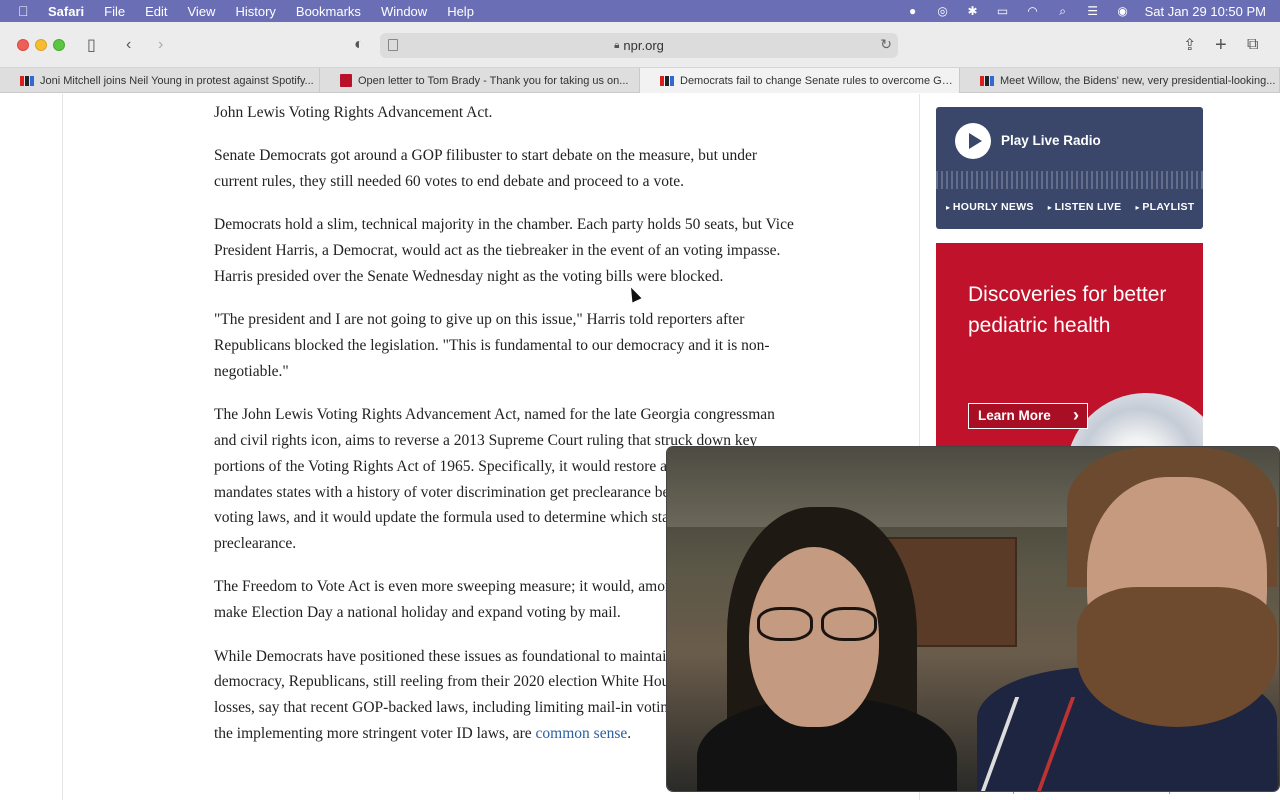 This screenshot has width=1280, height=800. What do you see at coordinates (62, 447) in the screenshot?
I see `column-divider` at bounding box center [62, 447].